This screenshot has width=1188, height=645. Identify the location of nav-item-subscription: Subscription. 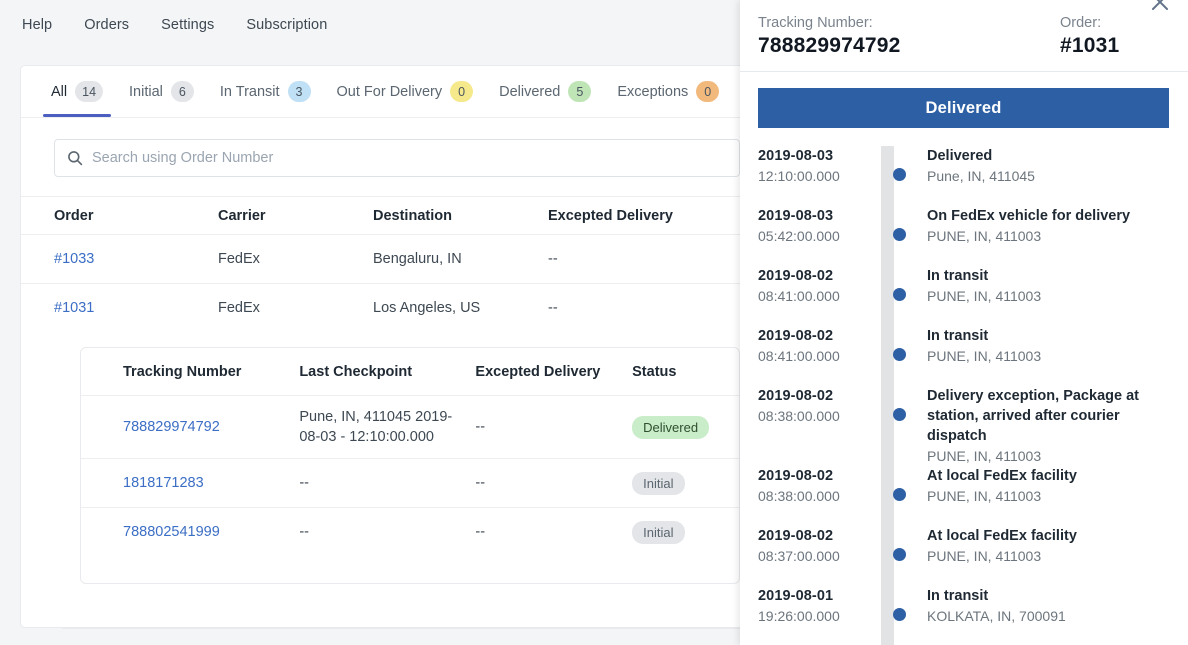
(286, 25).